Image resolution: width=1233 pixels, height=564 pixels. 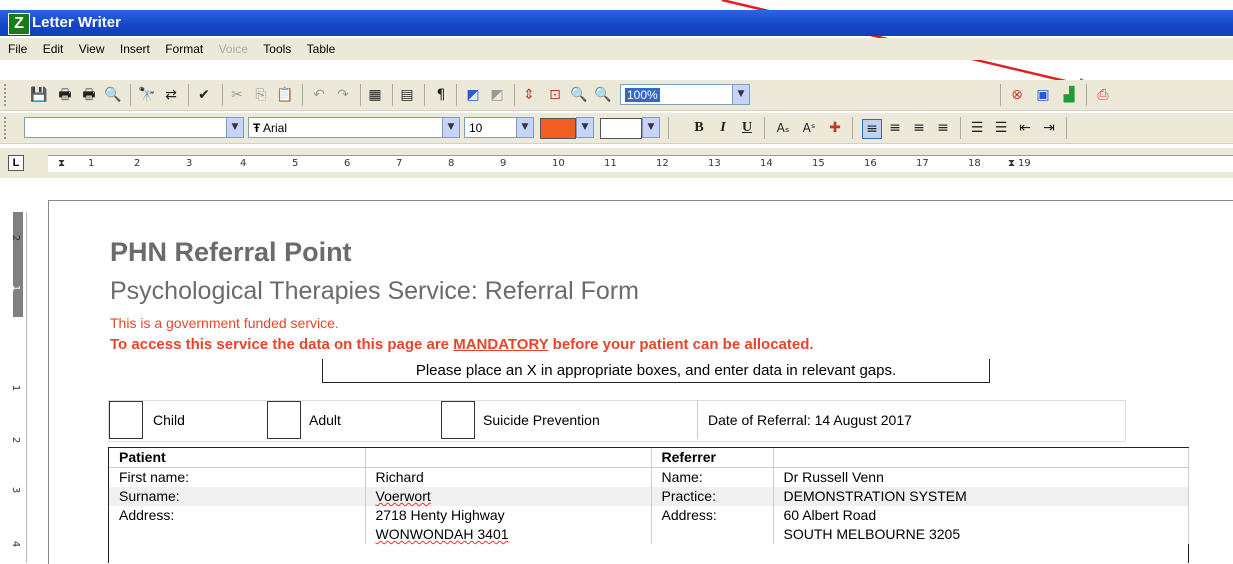 I want to click on find-icon: 🔭, so click(x=147, y=95).